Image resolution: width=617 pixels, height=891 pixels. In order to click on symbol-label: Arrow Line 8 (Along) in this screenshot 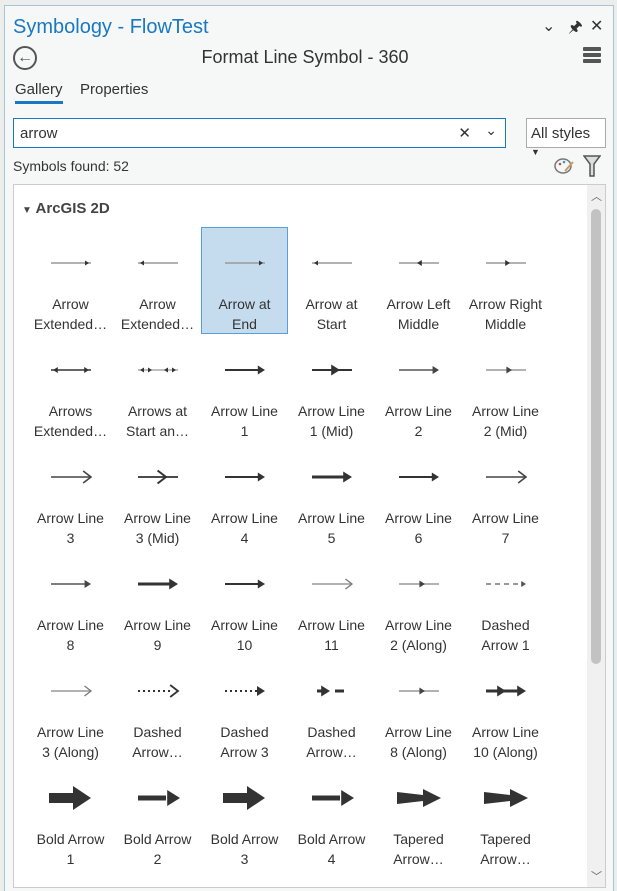, I will do `click(418, 742)`.